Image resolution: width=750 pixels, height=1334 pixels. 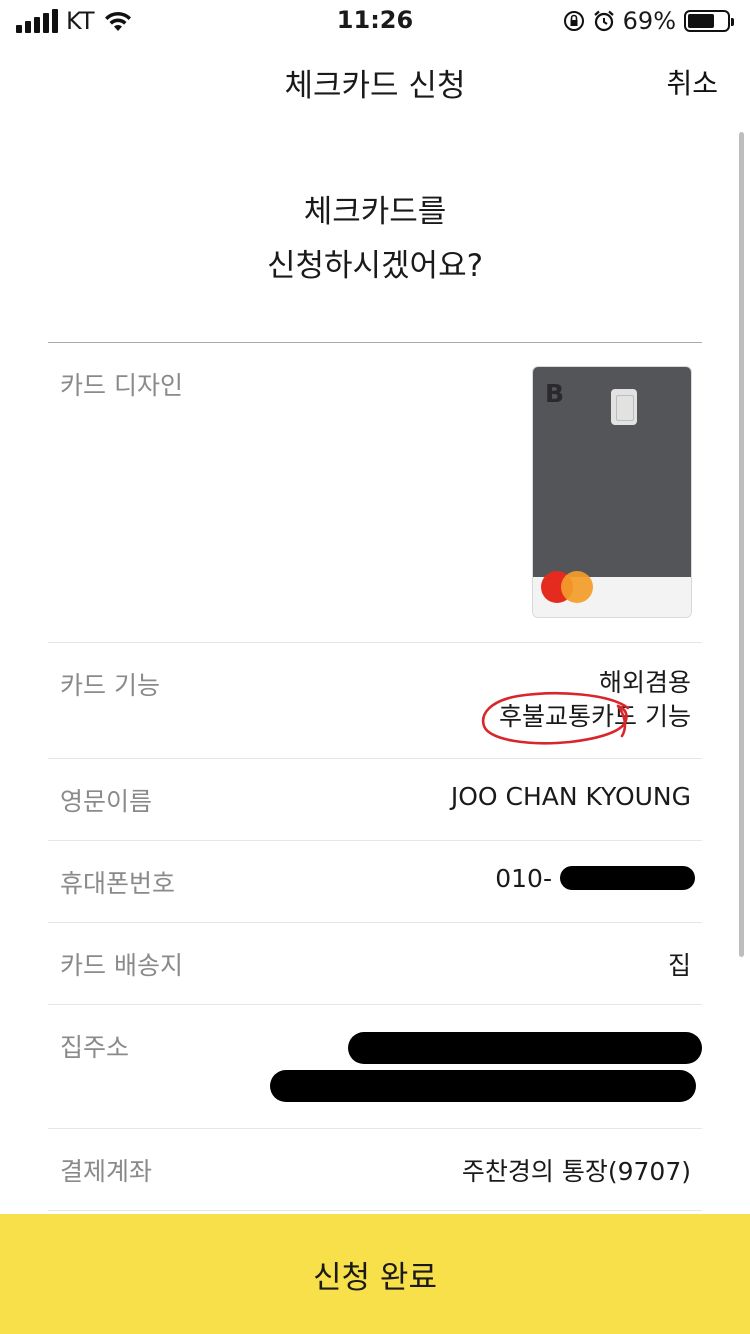 What do you see at coordinates (375, 22) in the screenshot?
I see `status-bar: KT 11:26 69%` at bounding box center [375, 22].